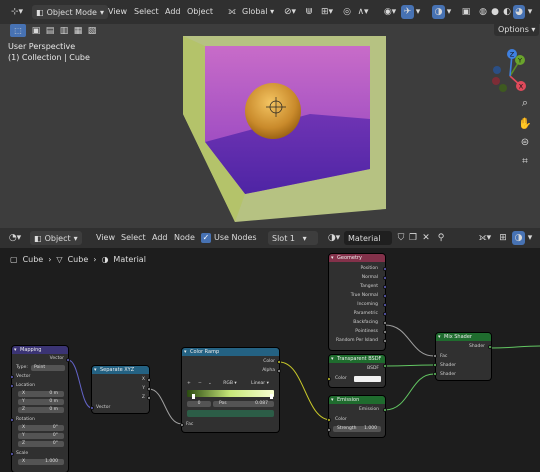 The height and width of the screenshot is (472, 540). I want to click on browse-material-icon: ◑▾, so click(334, 238).